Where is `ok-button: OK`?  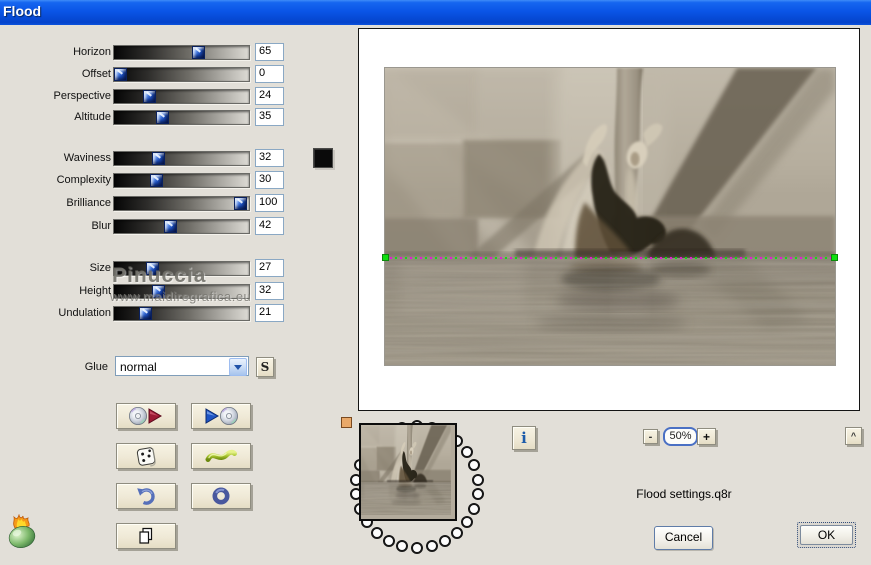
ok-button: OK is located at coordinates (826, 535).